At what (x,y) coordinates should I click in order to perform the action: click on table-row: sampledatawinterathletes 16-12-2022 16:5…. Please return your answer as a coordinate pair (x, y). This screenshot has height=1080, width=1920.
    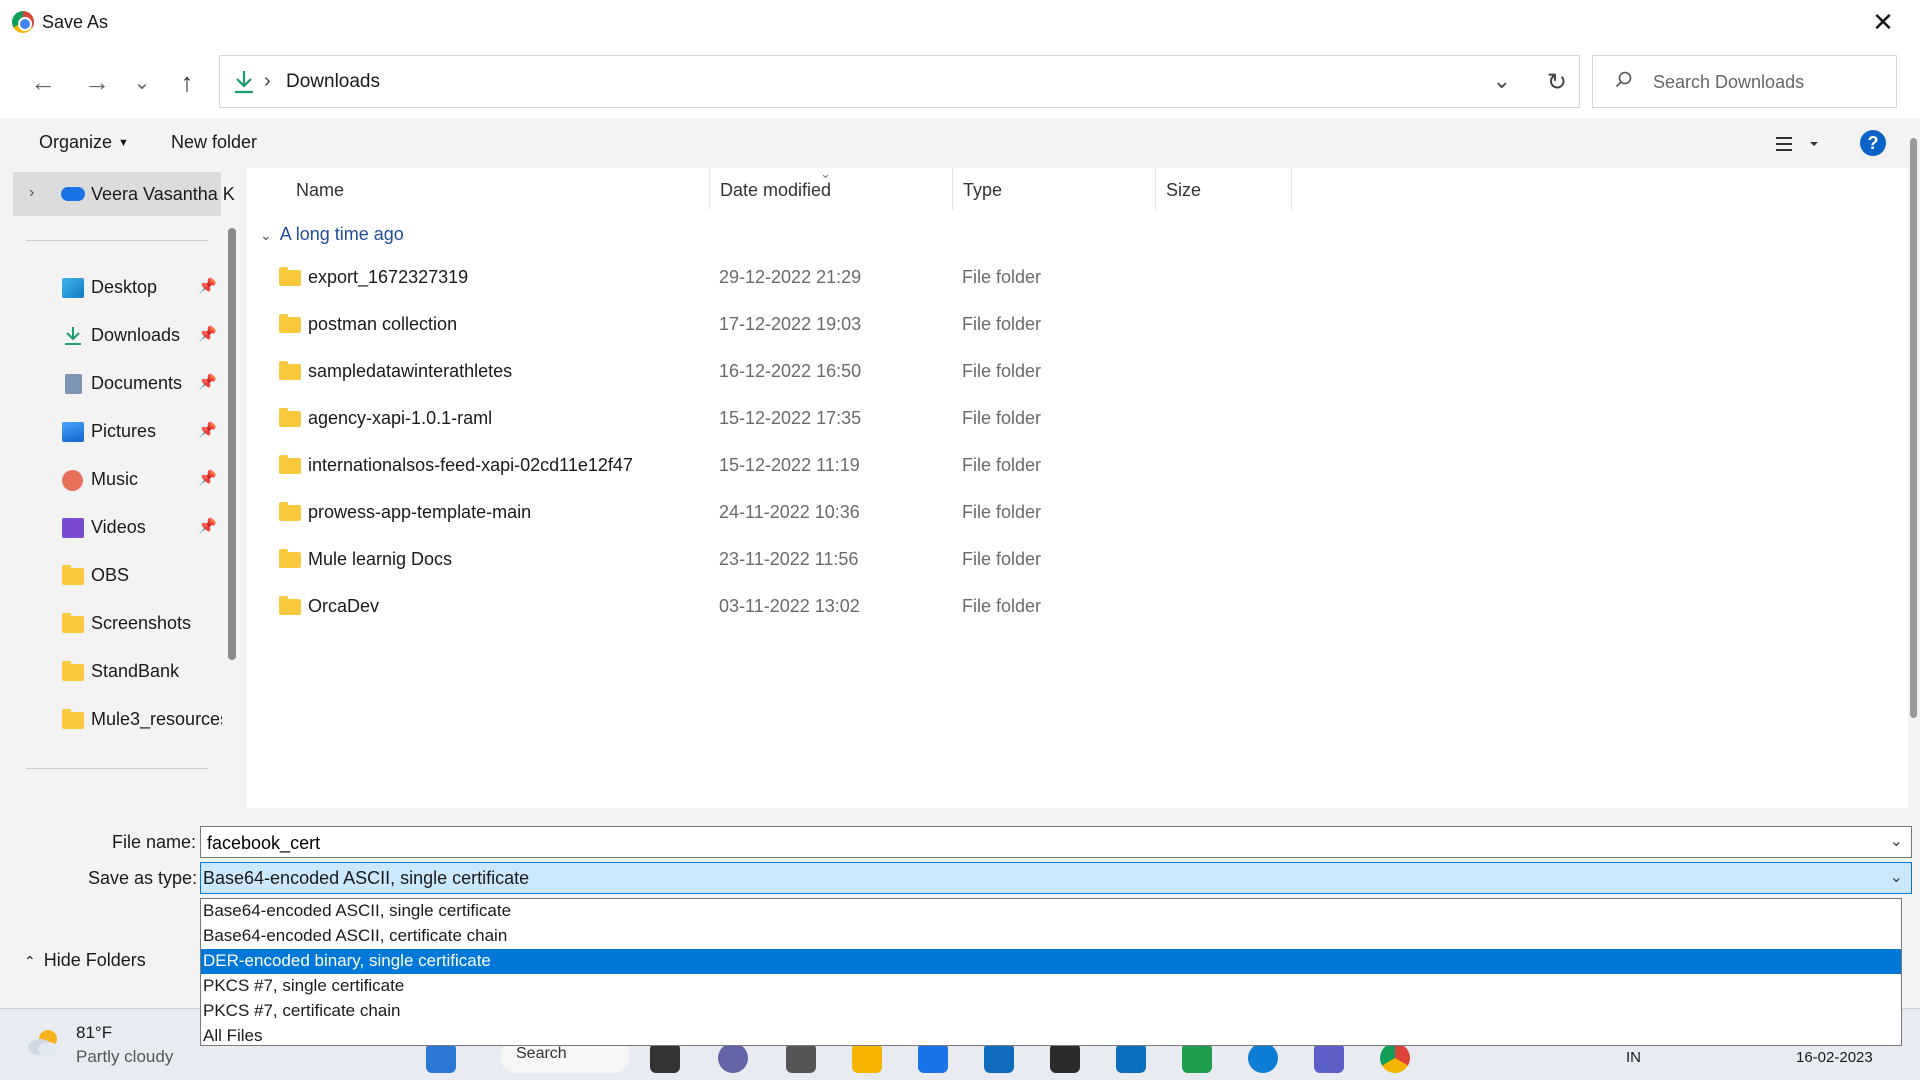
    Looking at the image, I should click on (796, 372).